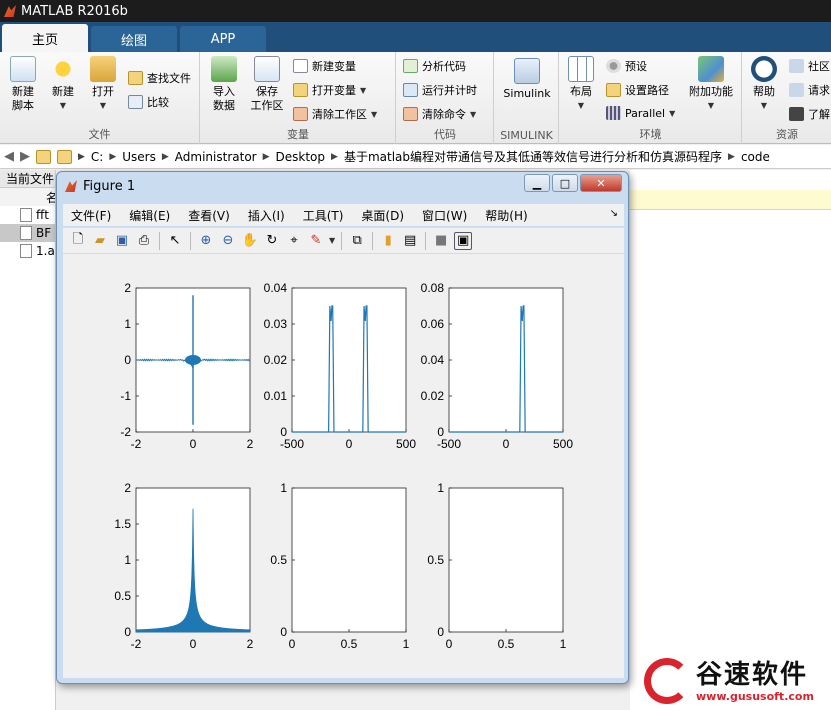 The image size is (831, 710). What do you see at coordinates (601, 183) in the screenshot?
I see `close-button: ✕` at bounding box center [601, 183].